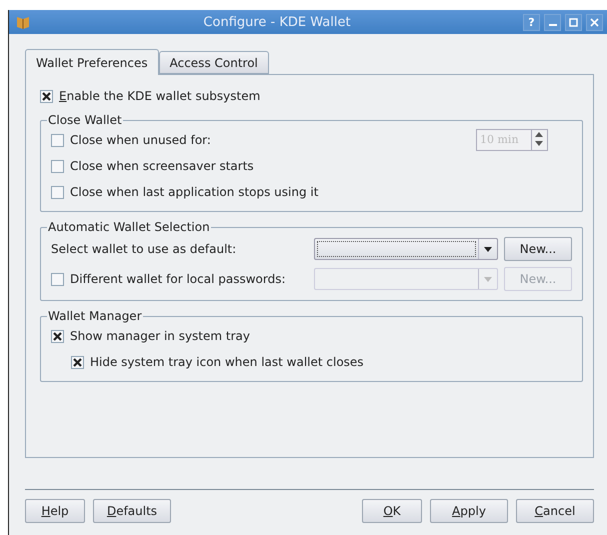 The height and width of the screenshot is (535, 607). What do you see at coordinates (178, 279) in the screenshot?
I see `checkbox-label: Different wallet for local passwords:` at bounding box center [178, 279].